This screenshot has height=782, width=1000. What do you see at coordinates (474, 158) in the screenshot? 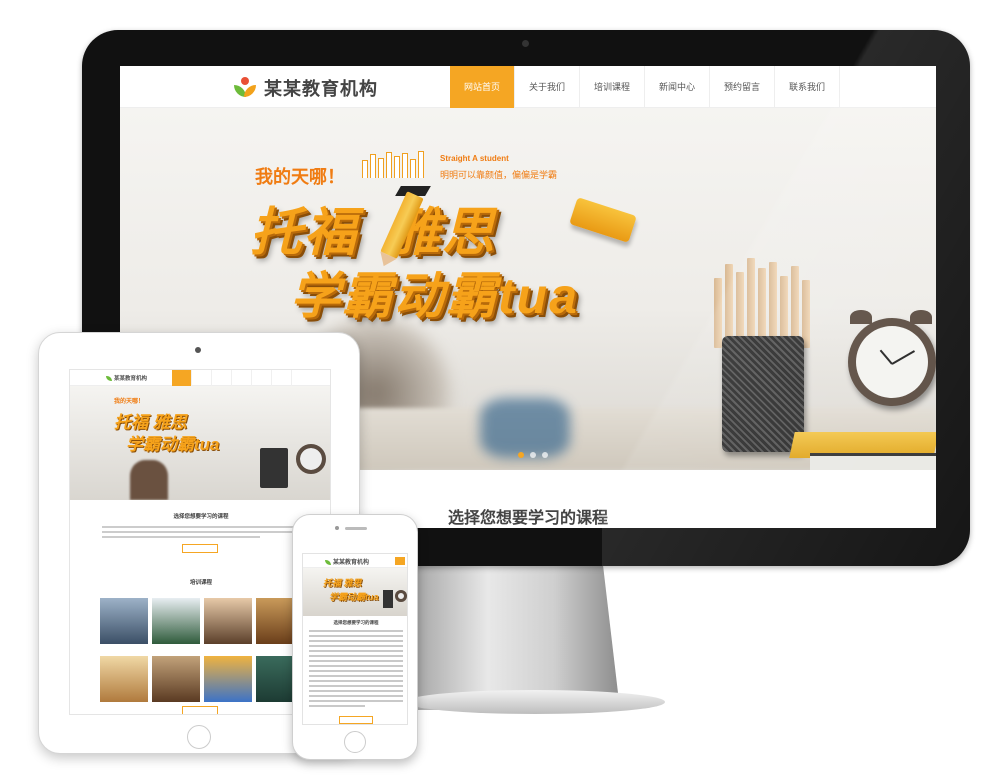
I see `hero-tag-en: Straight A student` at bounding box center [474, 158].